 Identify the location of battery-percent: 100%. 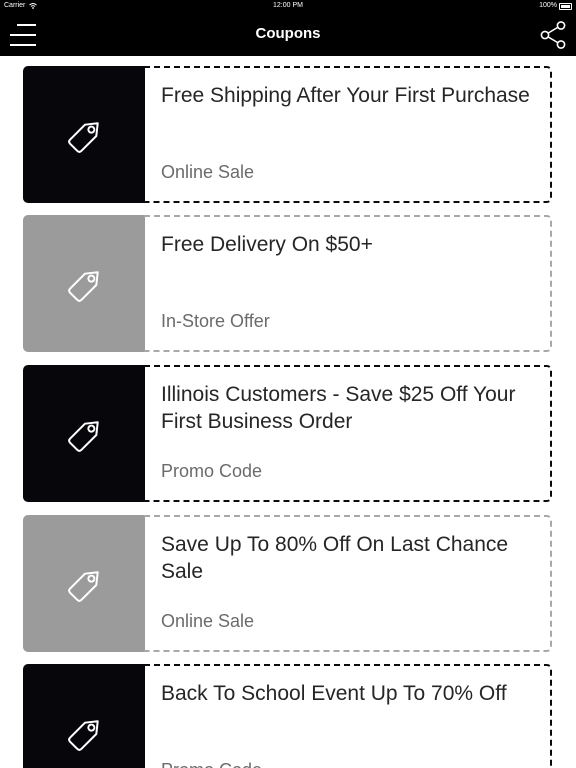
(548, 5).